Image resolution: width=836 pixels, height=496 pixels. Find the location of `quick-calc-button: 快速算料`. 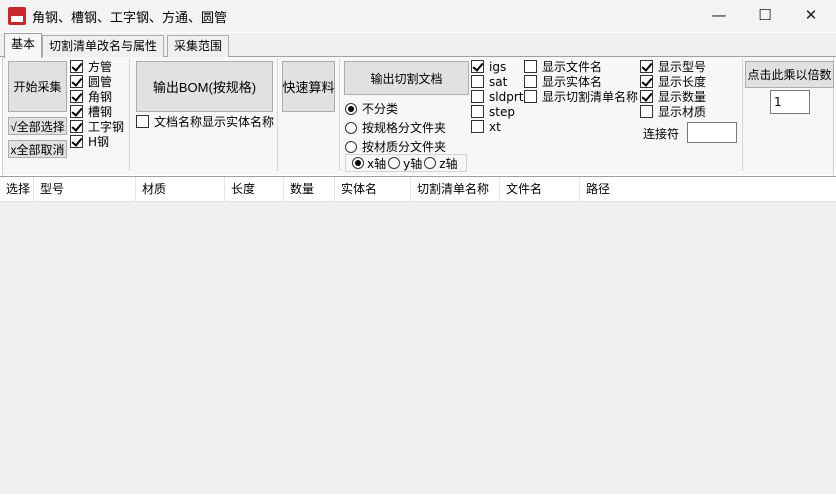

quick-calc-button: 快速算料 is located at coordinates (308, 86).